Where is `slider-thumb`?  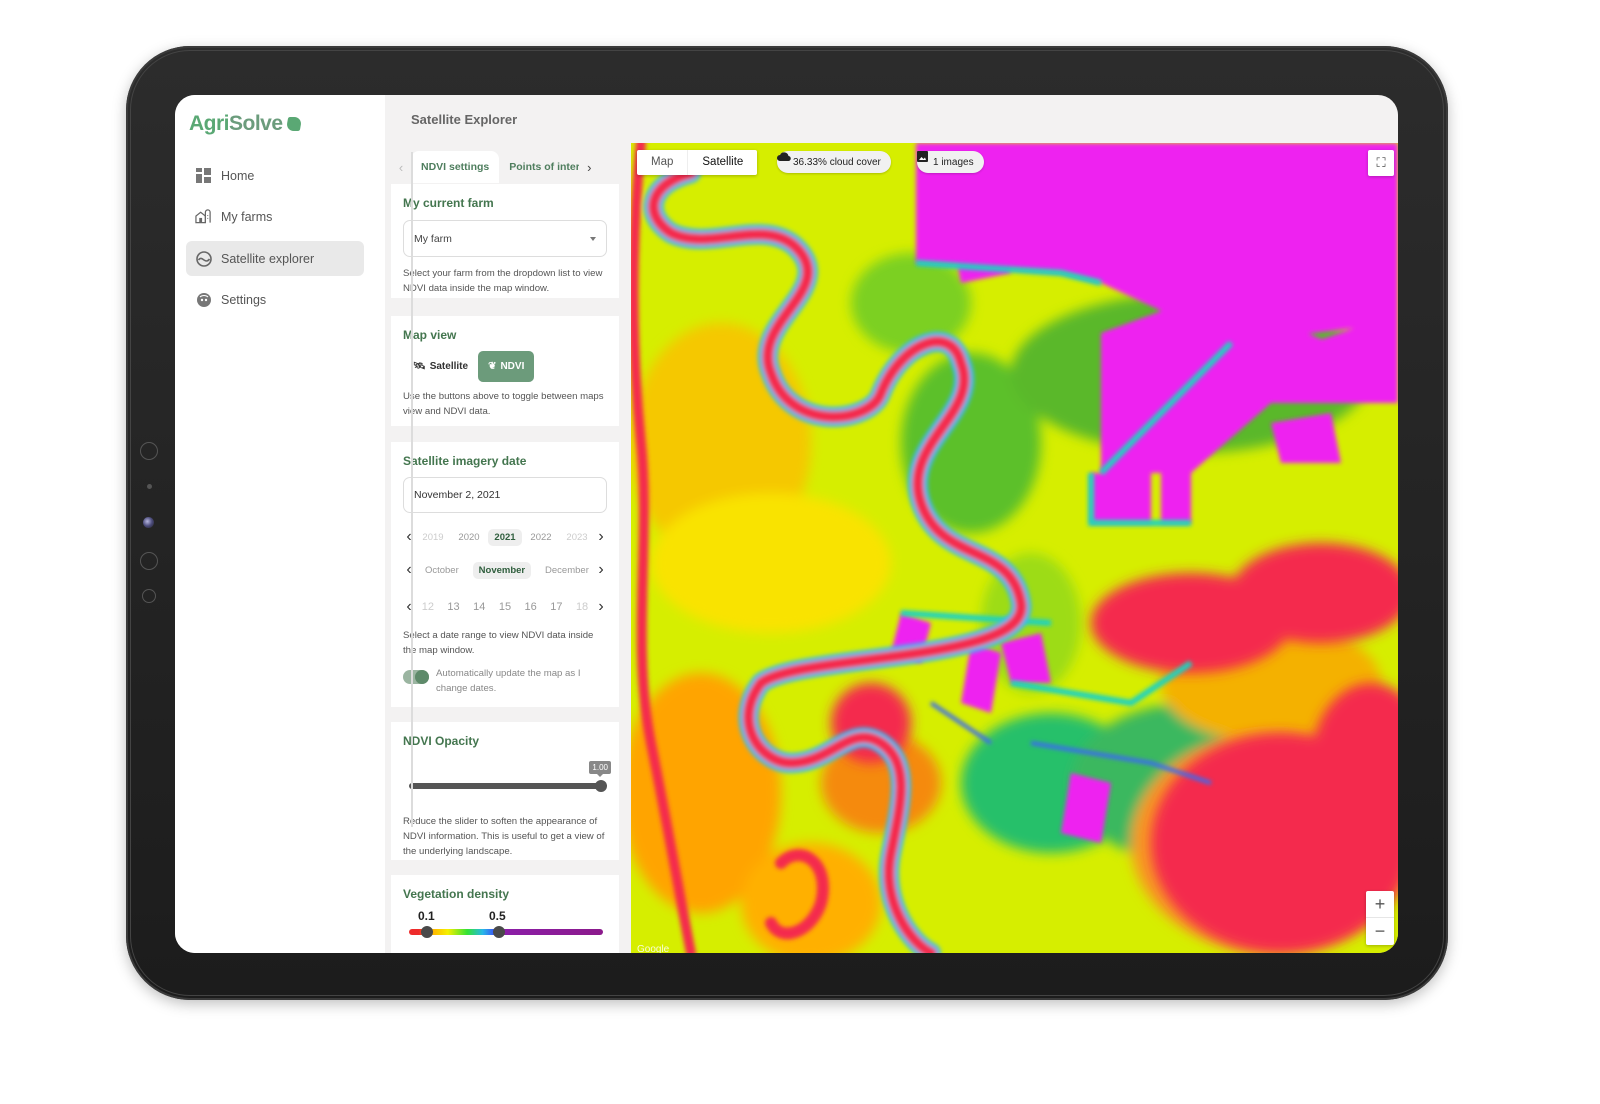
slider-thumb is located at coordinates (601, 786).